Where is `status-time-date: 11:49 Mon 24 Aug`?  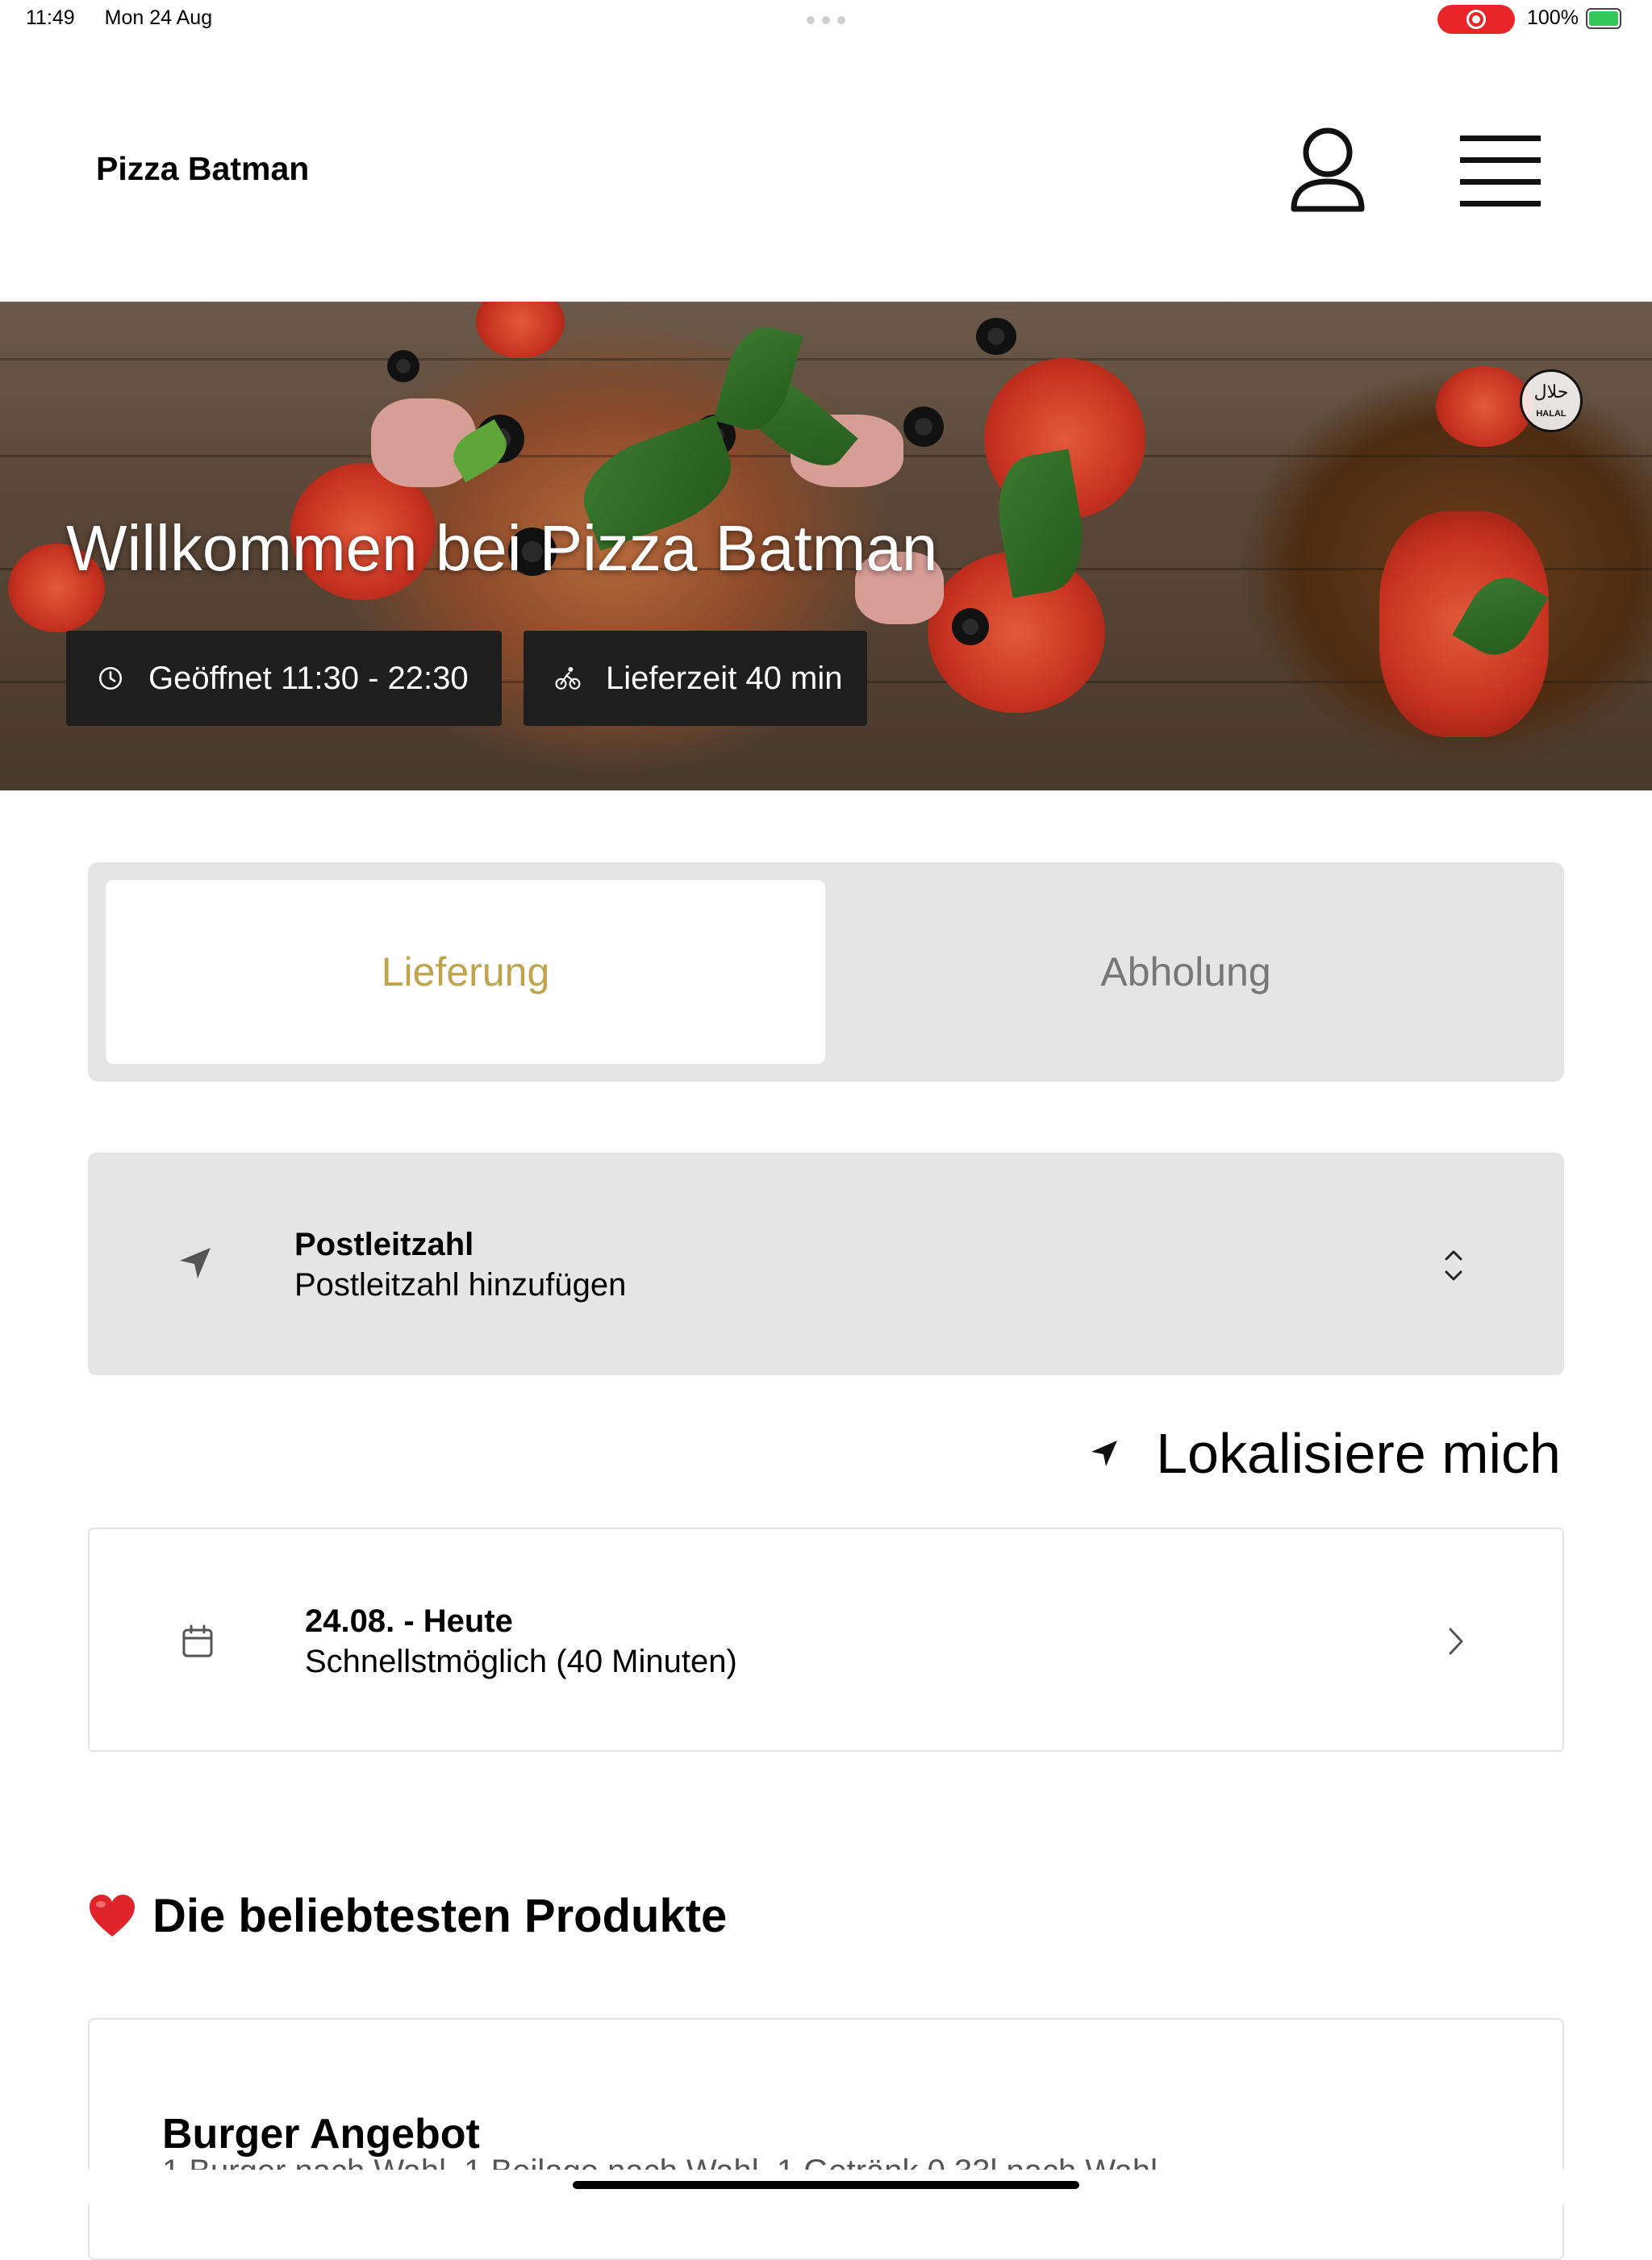 status-time-date: 11:49 Mon 24 Aug is located at coordinates (131, 18).